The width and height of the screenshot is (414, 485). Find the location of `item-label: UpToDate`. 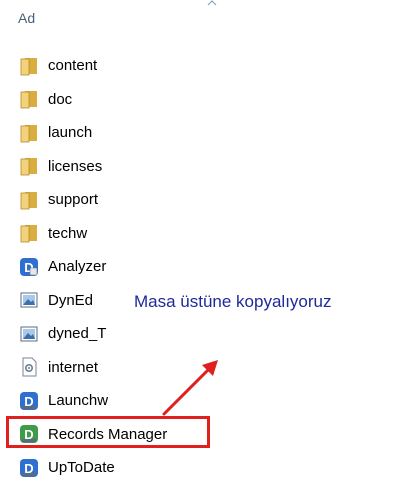

item-label: UpToDate is located at coordinates (81, 468).